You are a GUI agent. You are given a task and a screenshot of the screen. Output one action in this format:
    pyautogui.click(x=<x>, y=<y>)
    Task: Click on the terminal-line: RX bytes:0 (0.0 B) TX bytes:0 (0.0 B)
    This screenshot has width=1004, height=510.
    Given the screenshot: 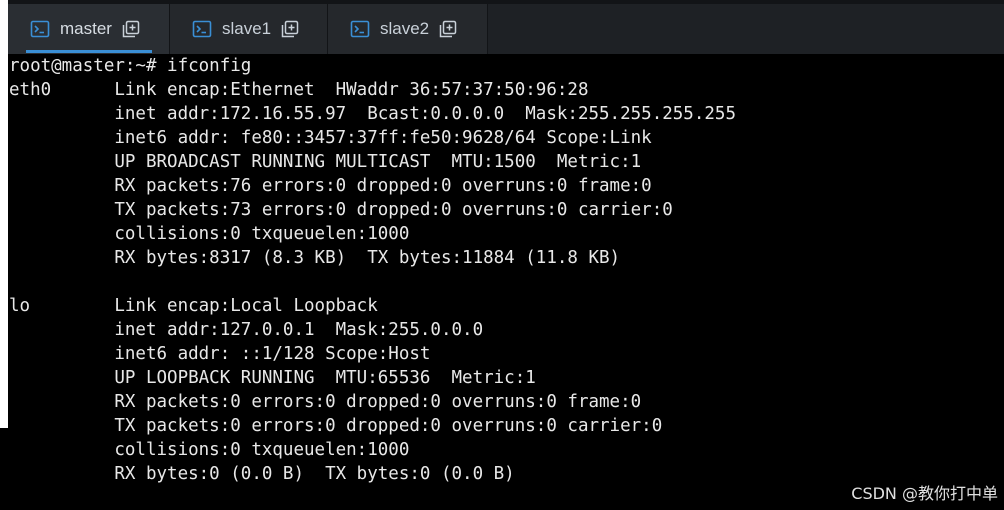 What is the action you would take?
    pyautogui.click(x=262, y=474)
    